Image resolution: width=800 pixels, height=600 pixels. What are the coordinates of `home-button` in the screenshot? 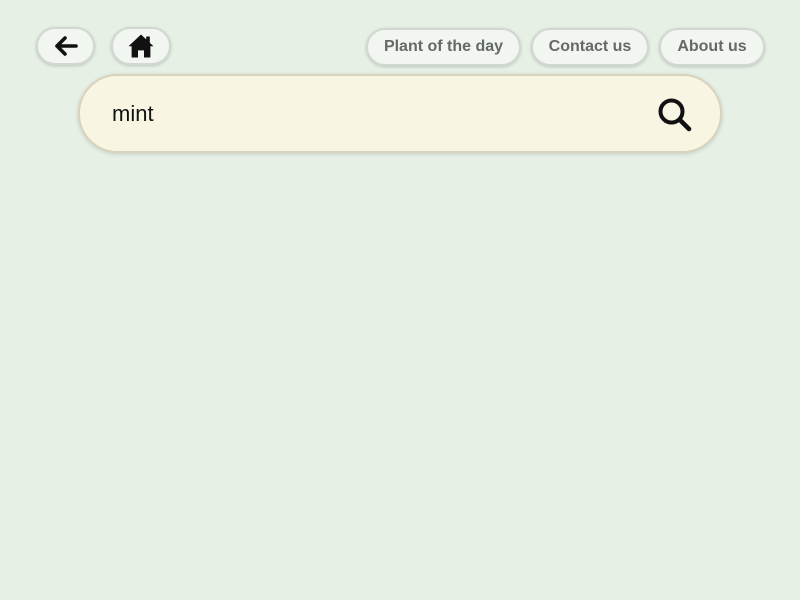 It's located at (141, 46).